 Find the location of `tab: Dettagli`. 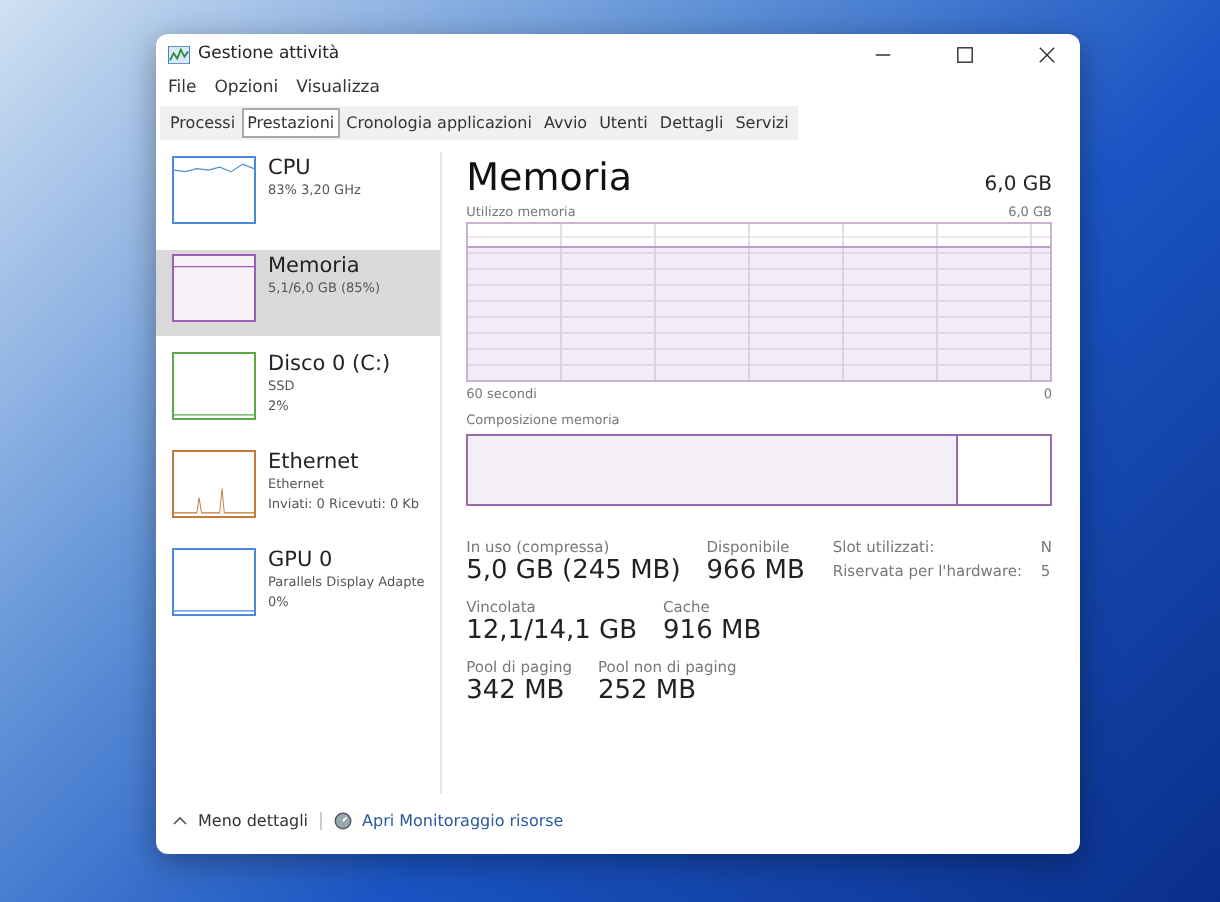

tab: Dettagli is located at coordinates (691, 123).